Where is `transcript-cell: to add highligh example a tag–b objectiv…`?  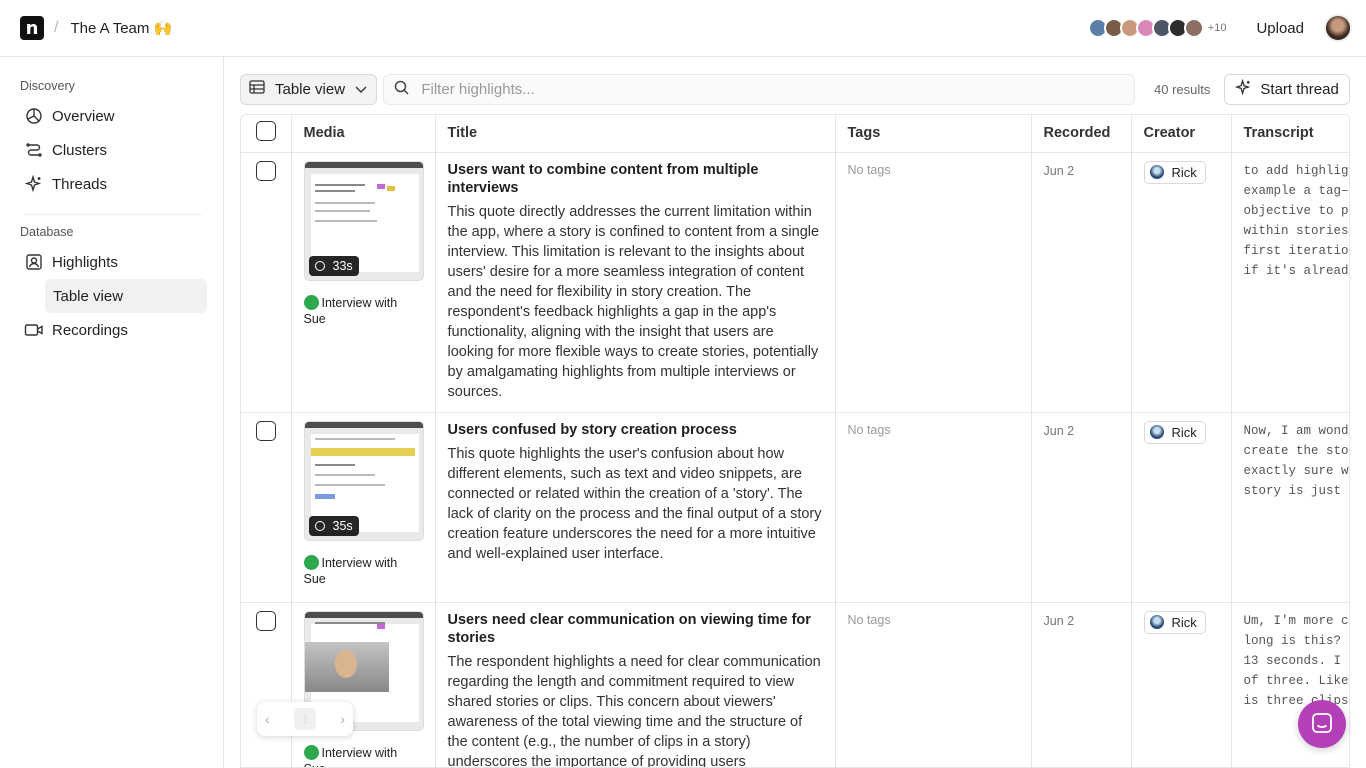
transcript-cell: to add highligh example a tag–b objectiv… is located at coordinates (1290, 282).